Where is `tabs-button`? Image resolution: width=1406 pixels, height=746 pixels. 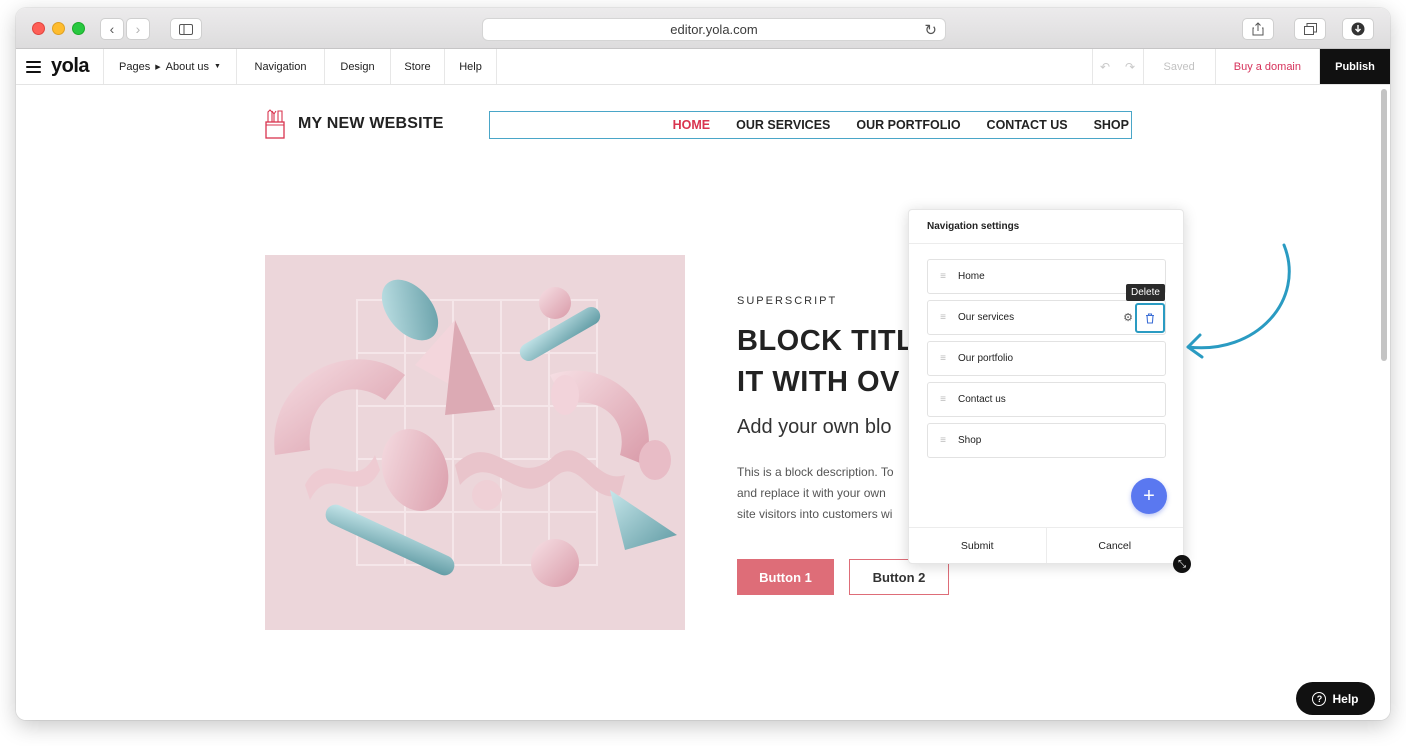
tabs-button is located at coordinates (1310, 29).